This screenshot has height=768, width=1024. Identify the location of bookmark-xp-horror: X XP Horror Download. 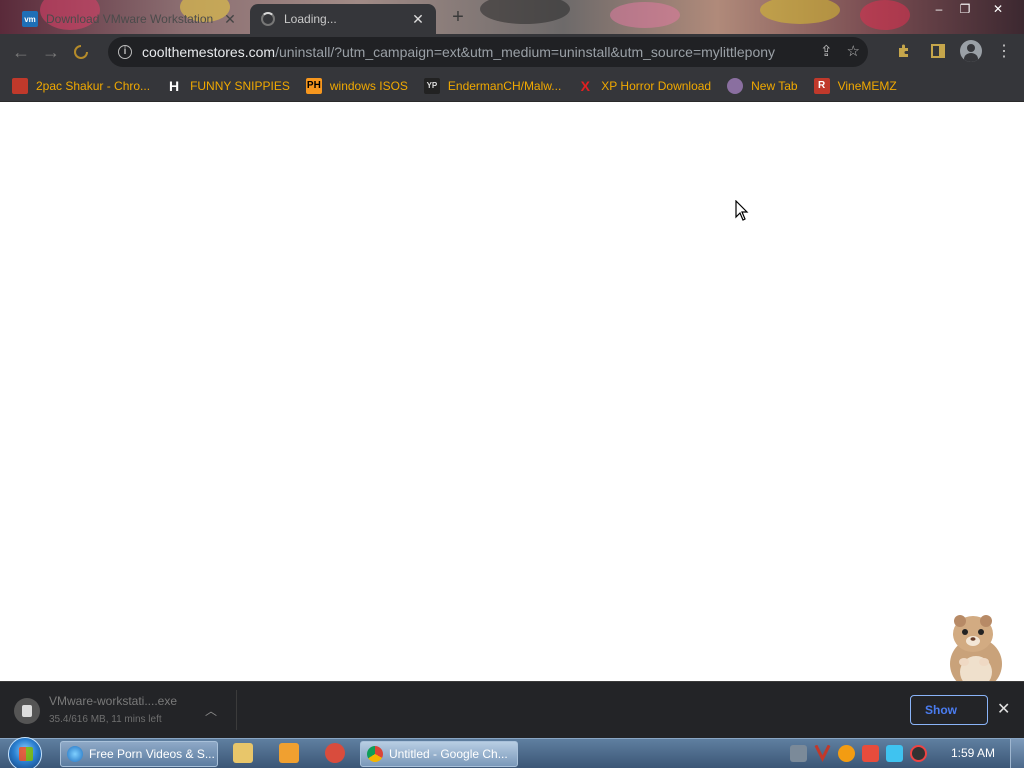
(644, 85).